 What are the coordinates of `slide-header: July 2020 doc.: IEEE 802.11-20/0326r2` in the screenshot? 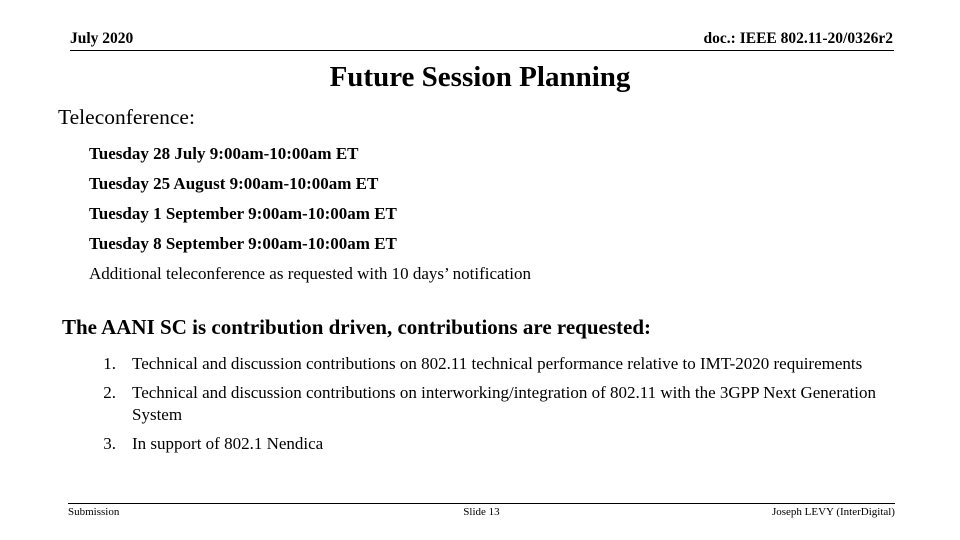 It's located at (482, 40).